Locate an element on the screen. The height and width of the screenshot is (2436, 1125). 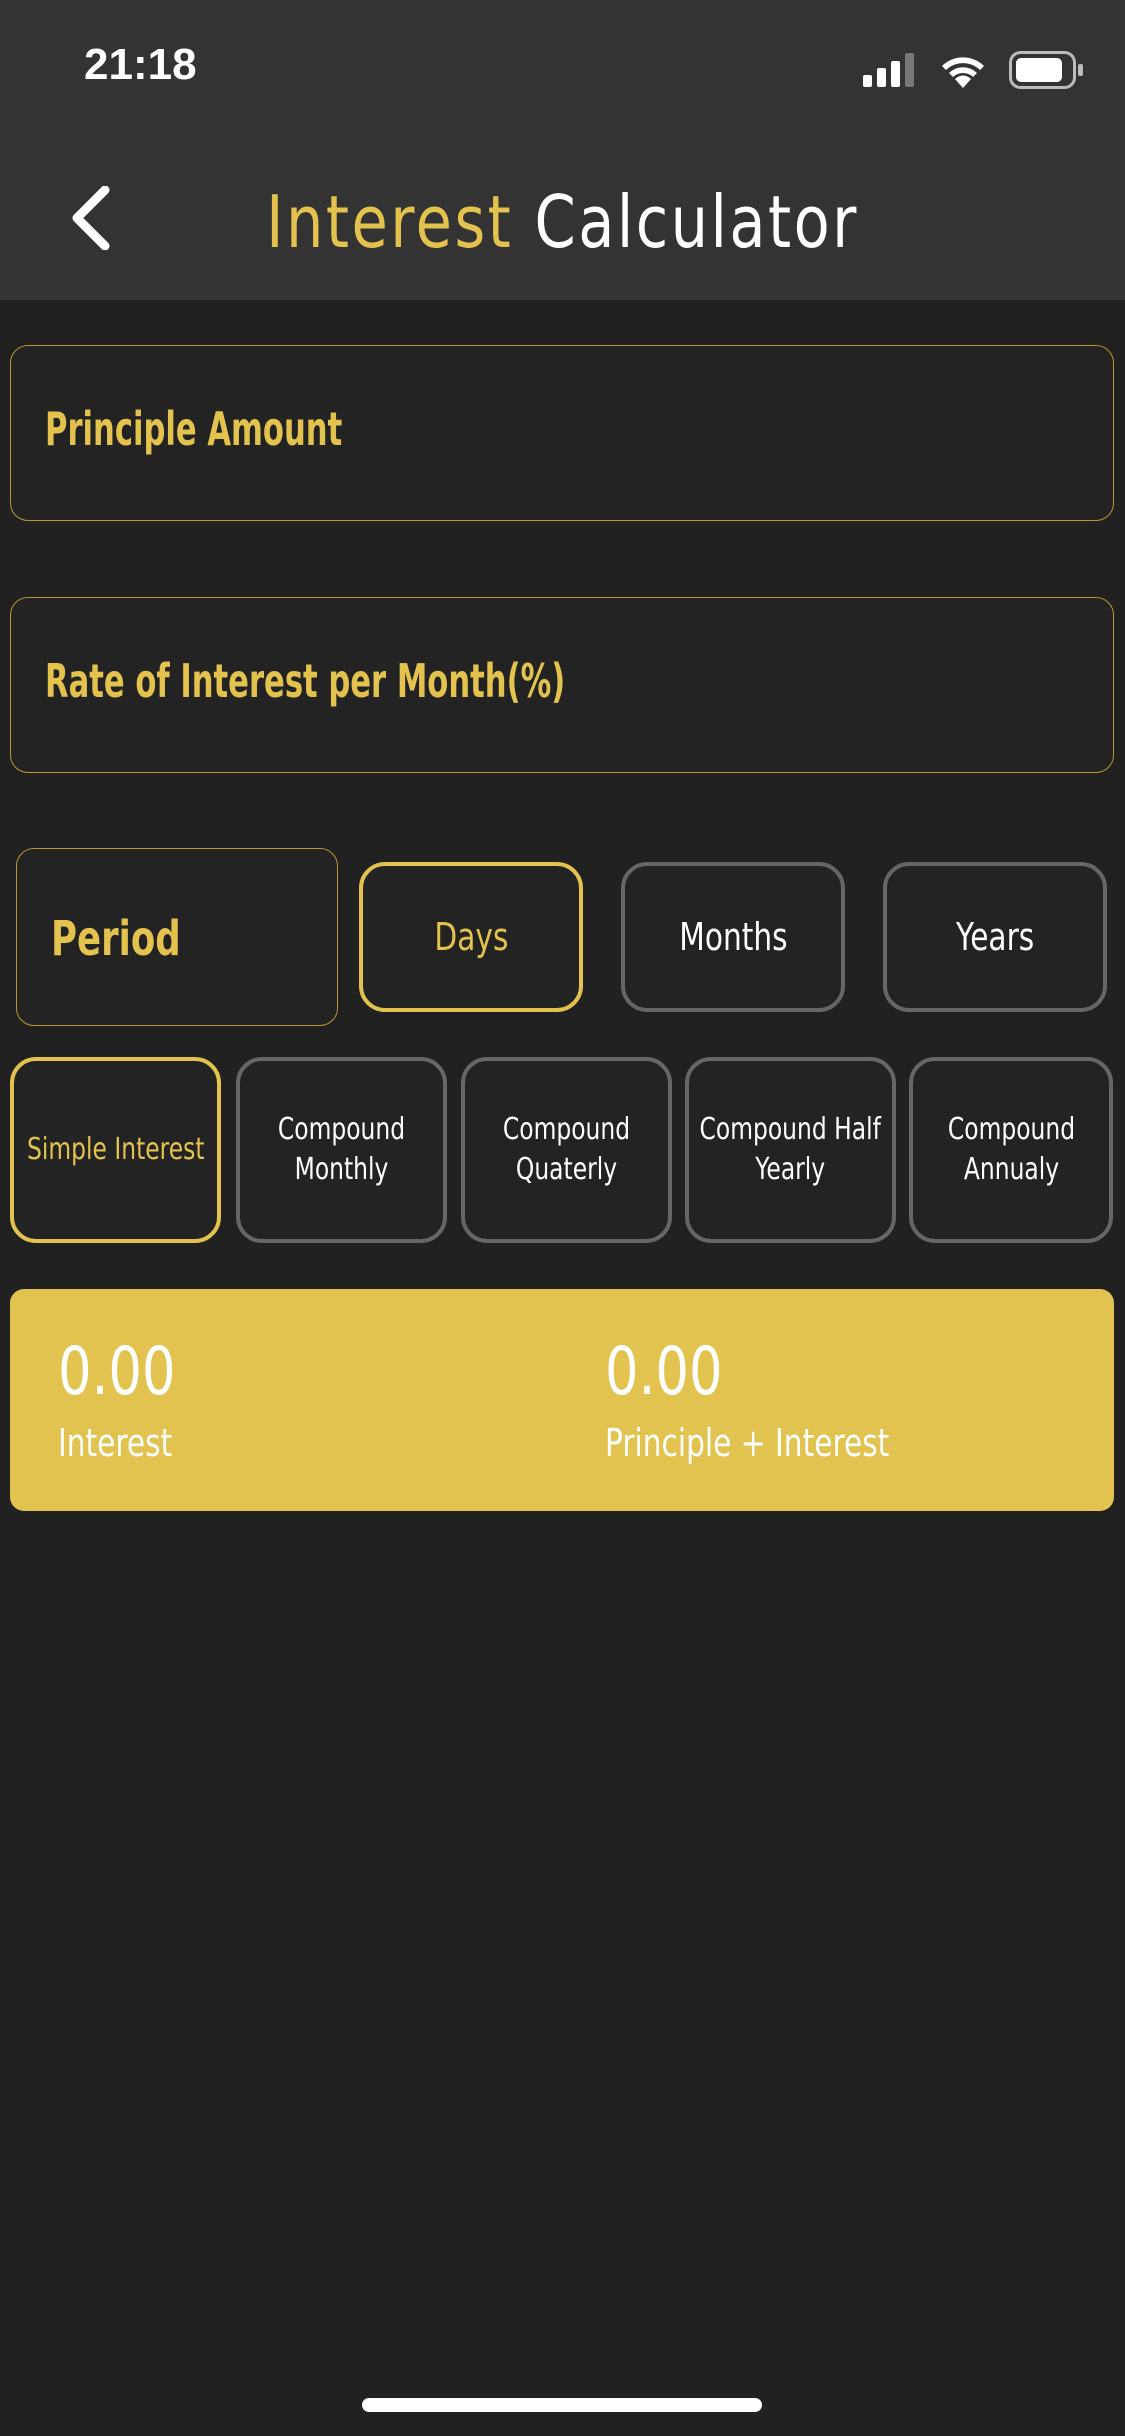
rate-of-interest-field: Rate of Interest per Month(%) is located at coordinates (562, 685).